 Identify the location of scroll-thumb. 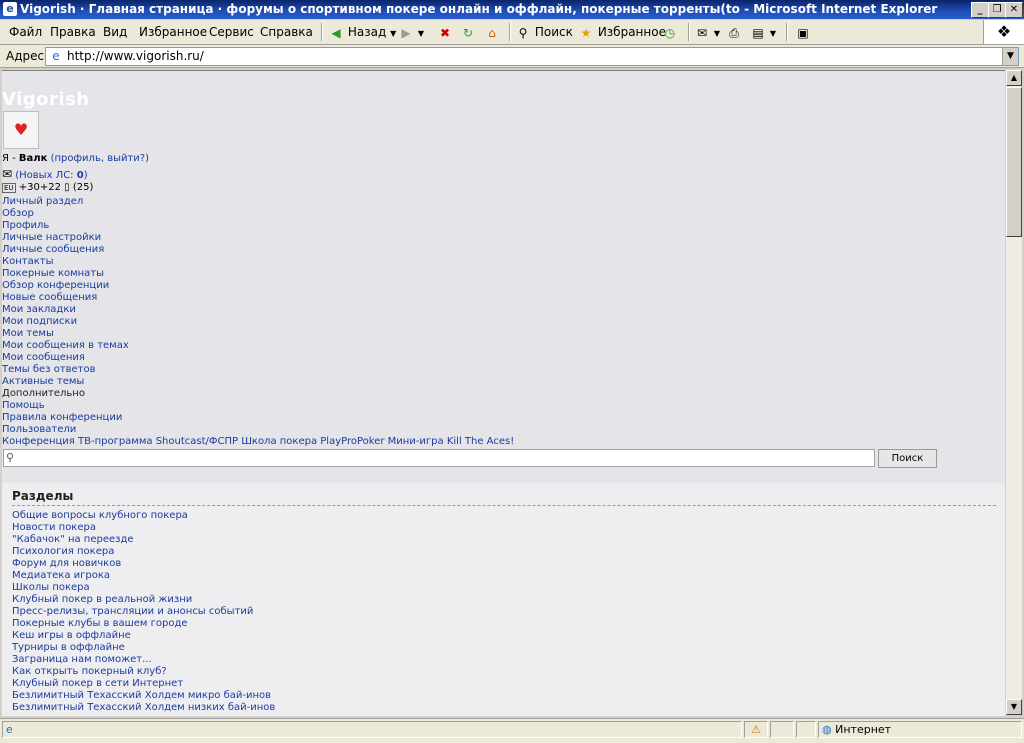
(1014, 162).